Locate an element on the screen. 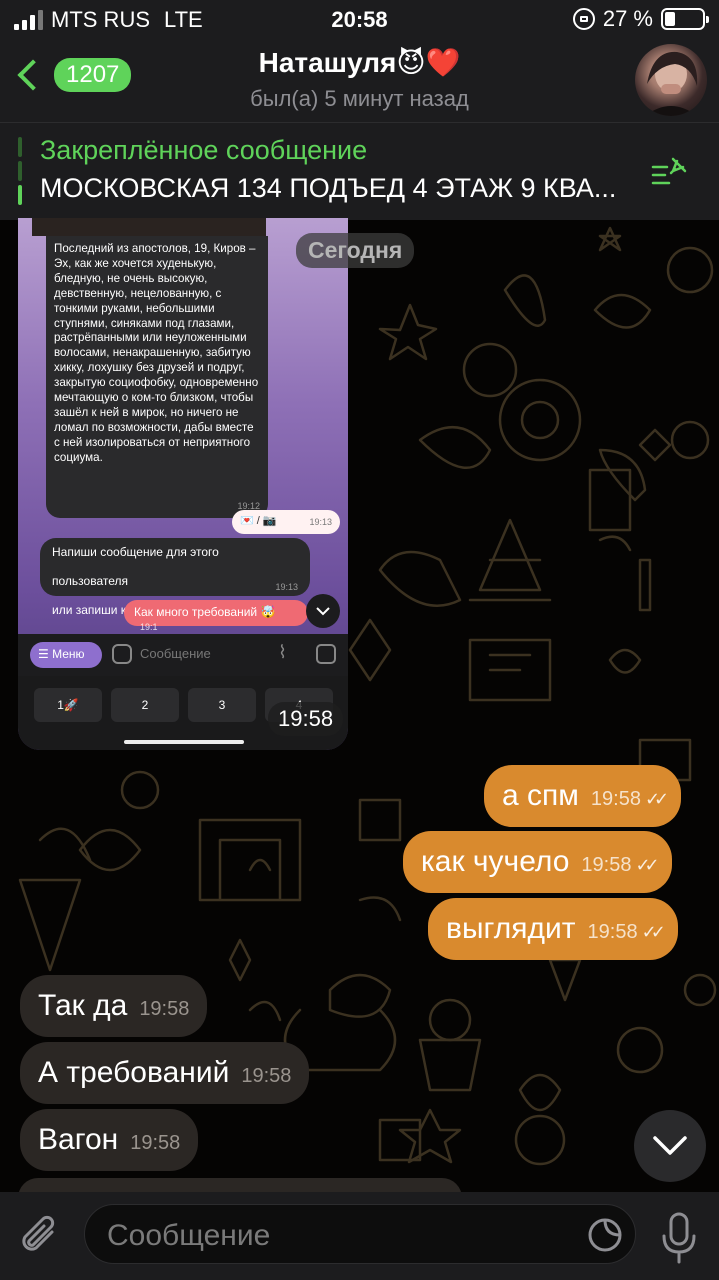 This screenshot has width=719, height=1280. attach-button is located at coordinates (40, 1236).